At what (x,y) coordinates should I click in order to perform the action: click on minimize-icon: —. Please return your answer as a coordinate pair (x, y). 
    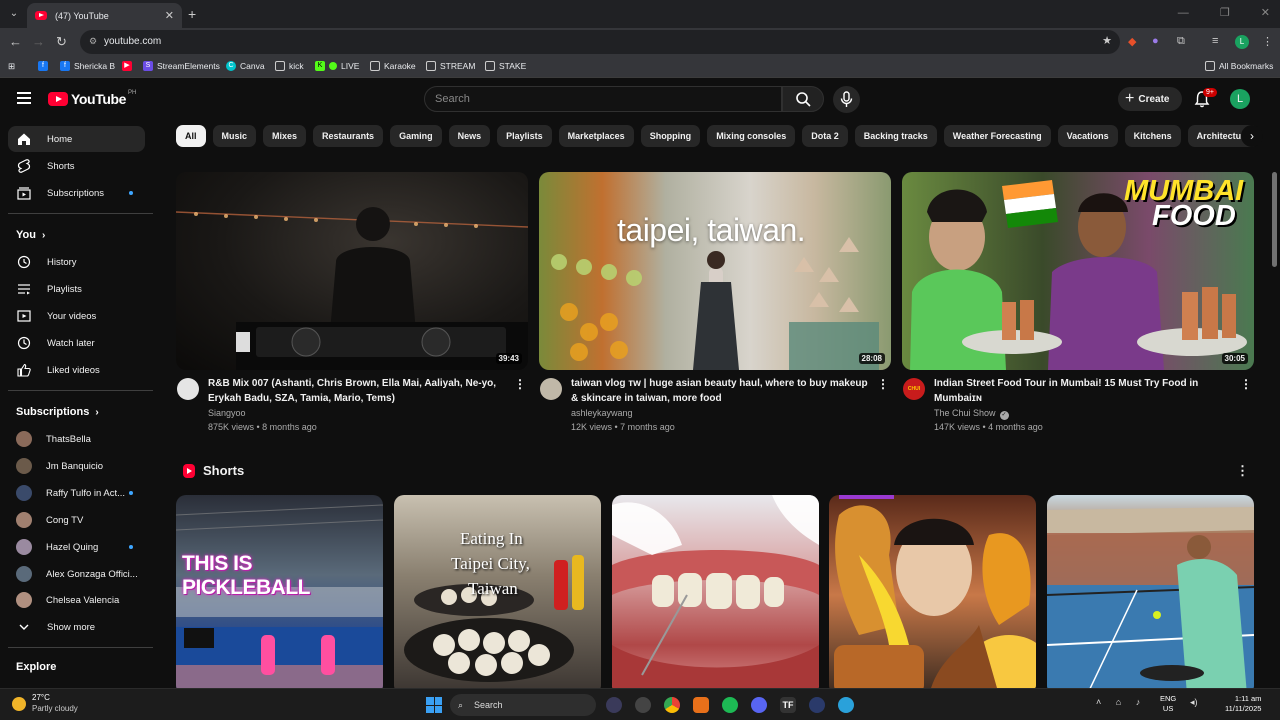
    Looking at the image, I should click on (1183, 13).